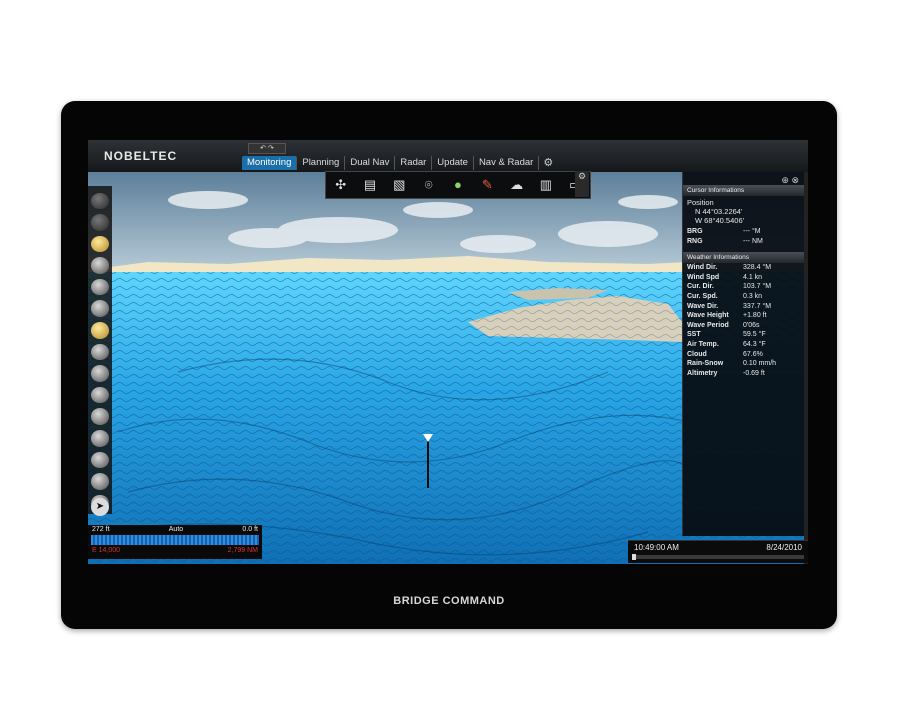  Describe the element at coordinates (753, 354) in the screenshot. I see `weather-value: 67.6%` at that location.